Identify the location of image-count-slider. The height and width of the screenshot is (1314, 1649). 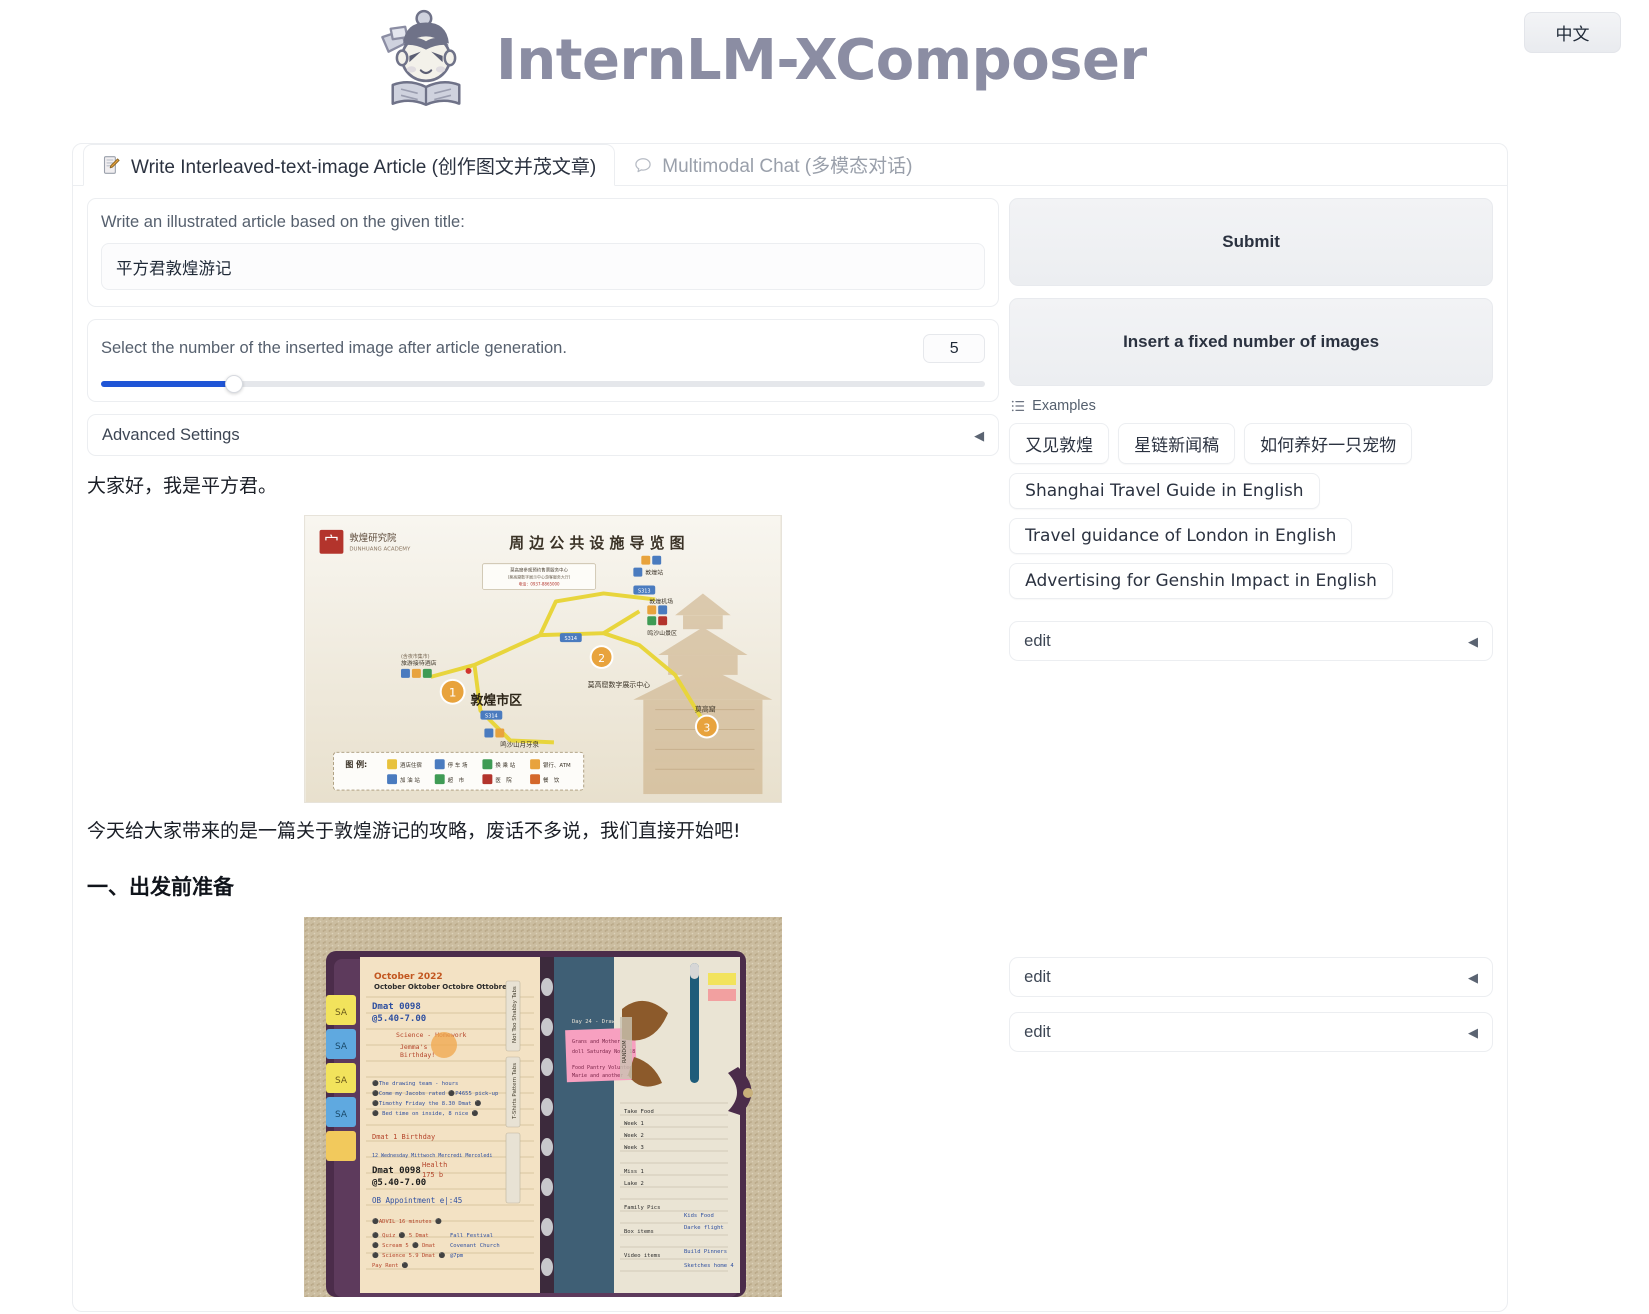
(543, 384).